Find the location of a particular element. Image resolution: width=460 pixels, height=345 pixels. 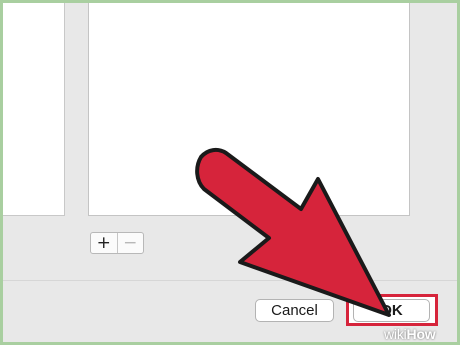

wikihow-watermark: wikiHow is located at coordinates (410, 334).